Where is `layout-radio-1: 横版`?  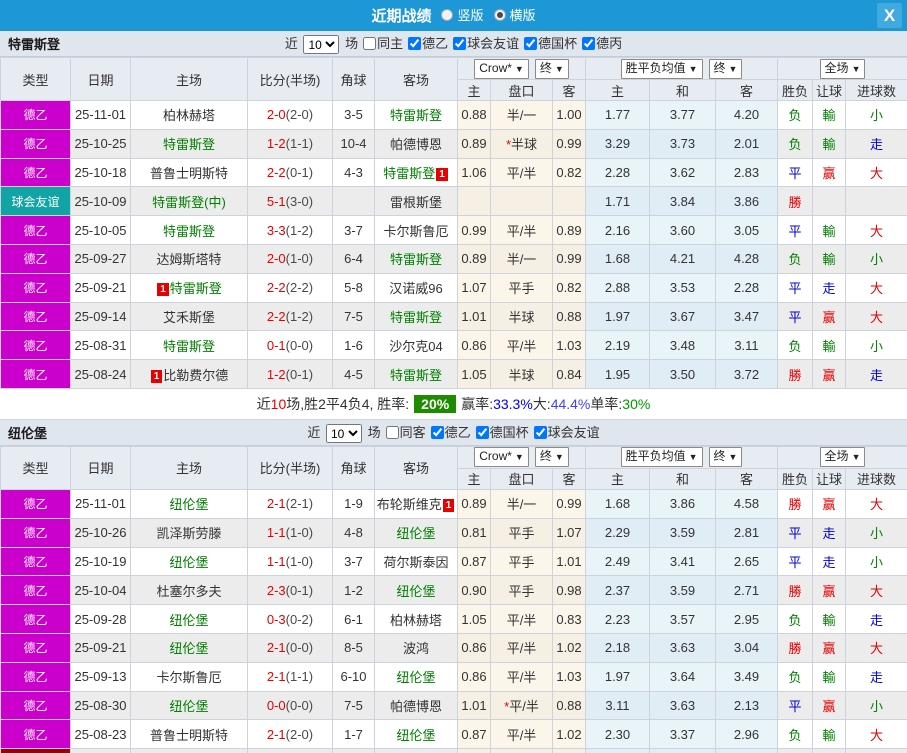
layout-radio-1: 横版 is located at coordinates (514, 14).